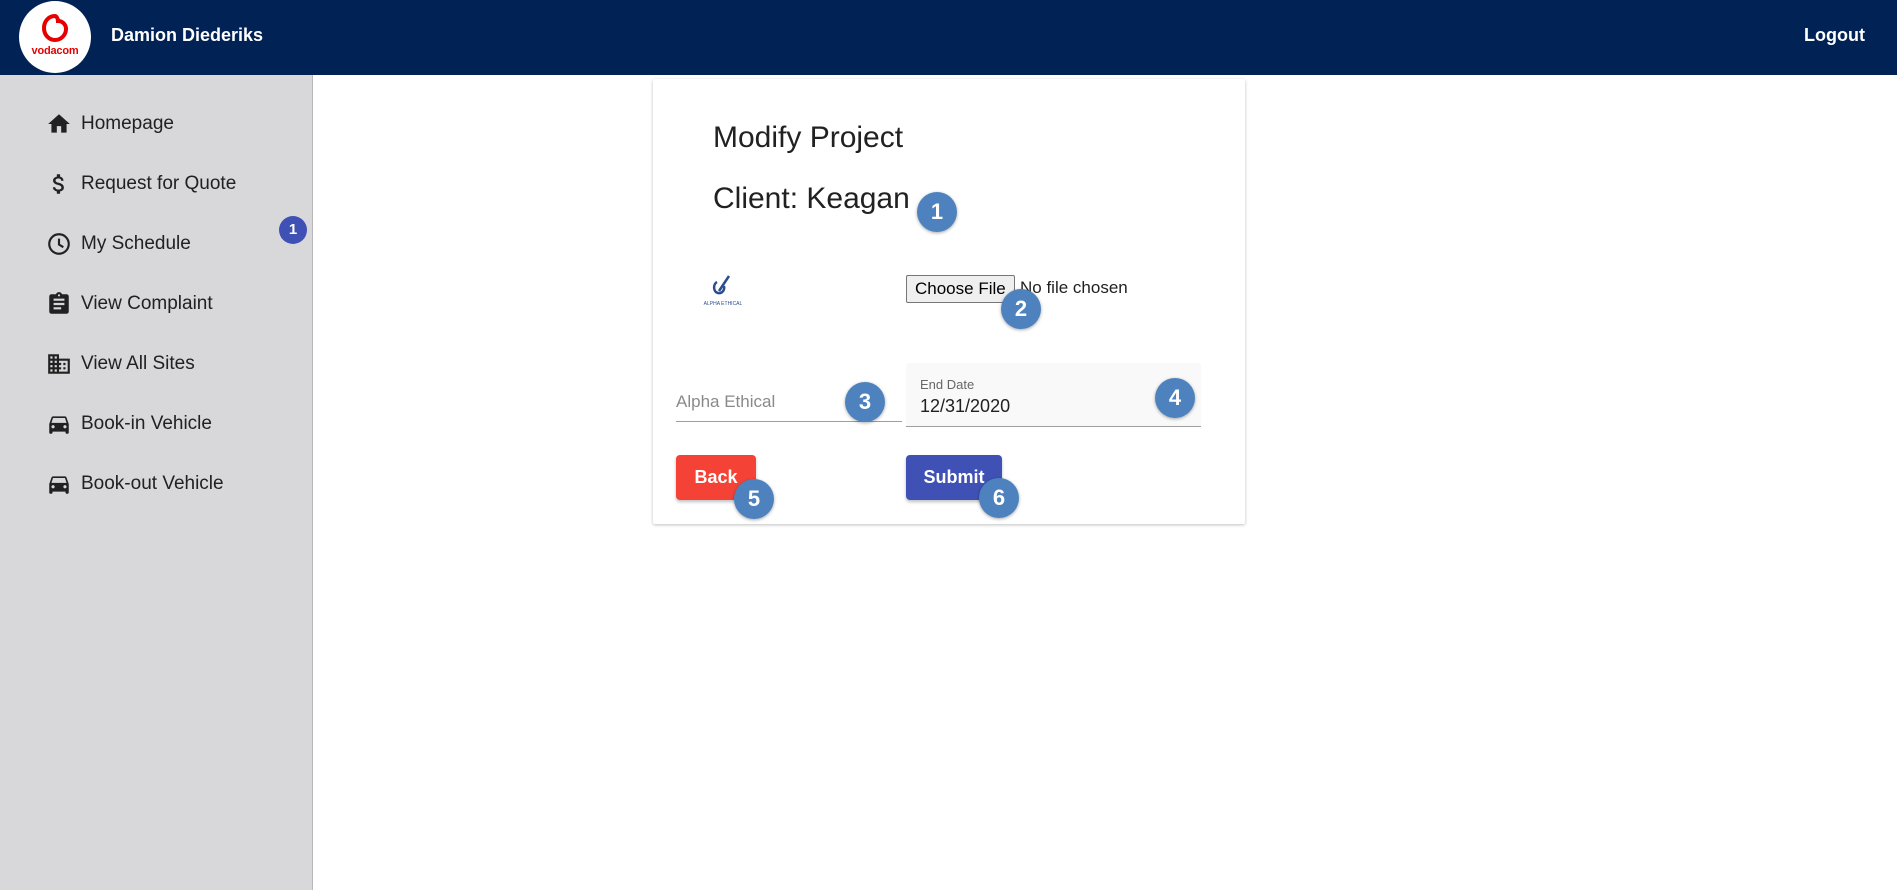 This screenshot has height=890, width=1897. Describe the element at coordinates (726, 401) in the screenshot. I see `project-name-placeholder: Alpha Ethical` at that location.